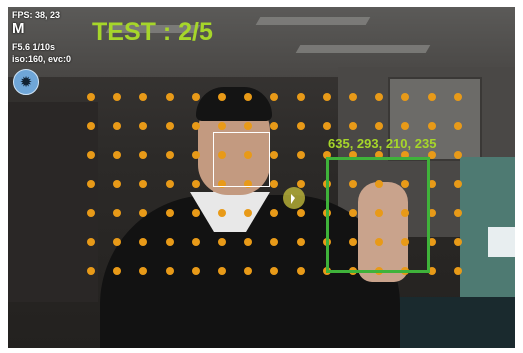 This screenshot has height=353, width=523. What do you see at coordinates (378, 215) in the screenshot?
I see `hand-detection-box` at bounding box center [378, 215].